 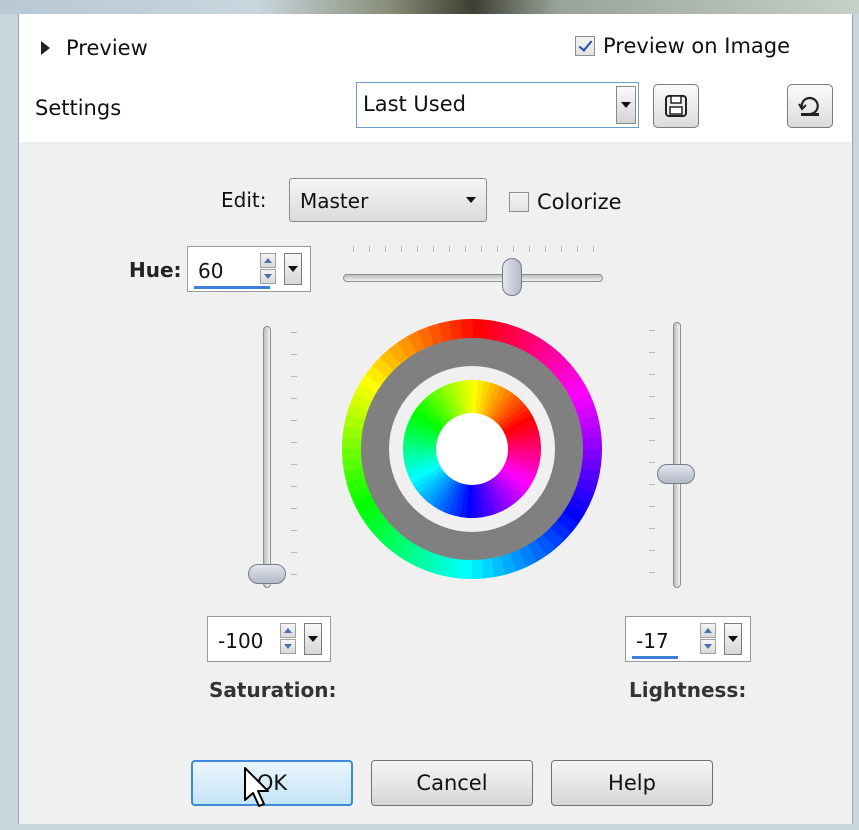 What do you see at coordinates (388, 200) in the screenshot?
I see `edit-channel-dropdown: Master` at bounding box center [388, 200].